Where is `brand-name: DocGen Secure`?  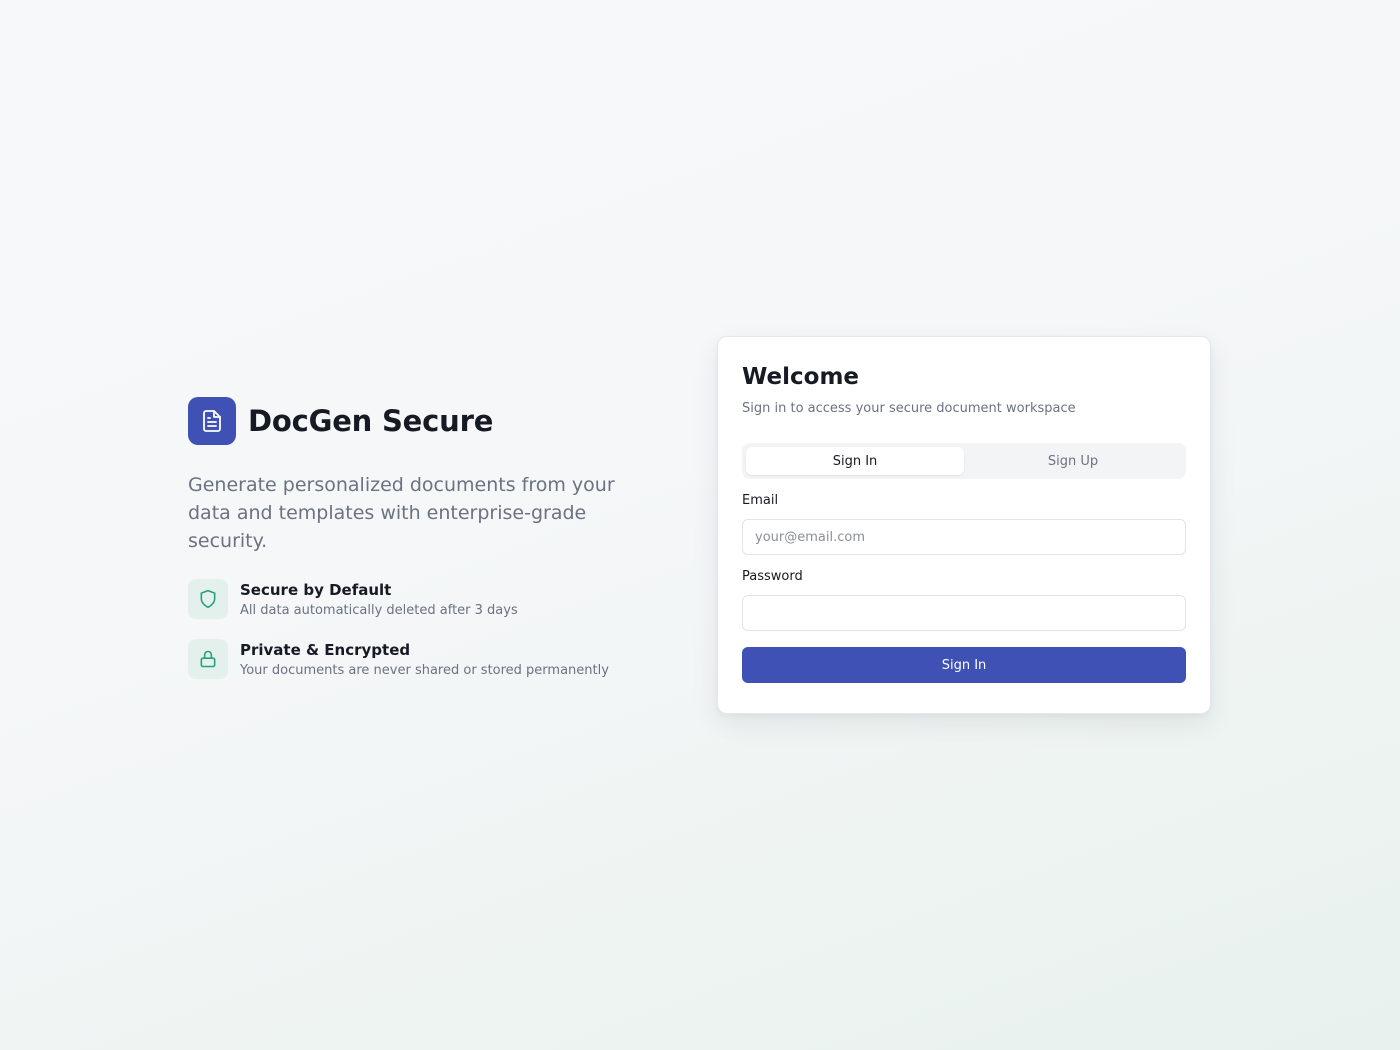 brand-name: DocGen Secure is located at coordinates (371, 421).